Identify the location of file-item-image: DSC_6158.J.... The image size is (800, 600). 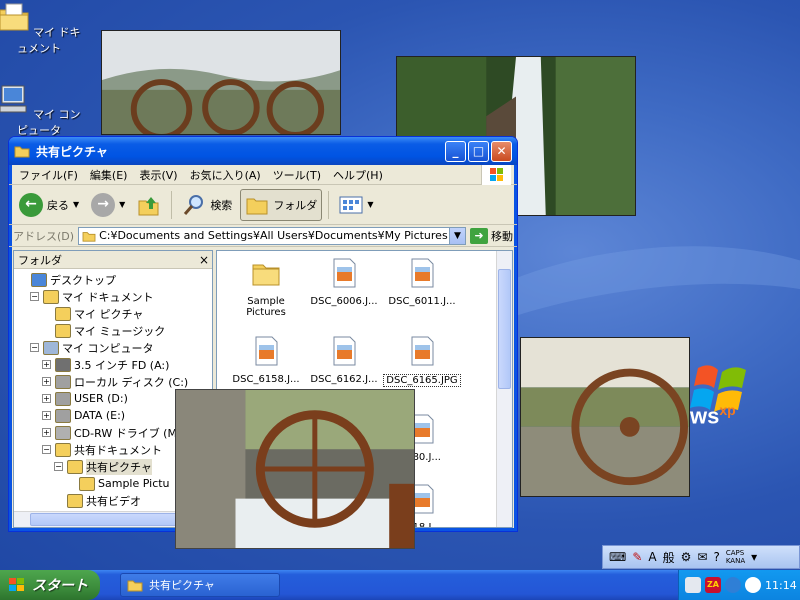
(266, 360).